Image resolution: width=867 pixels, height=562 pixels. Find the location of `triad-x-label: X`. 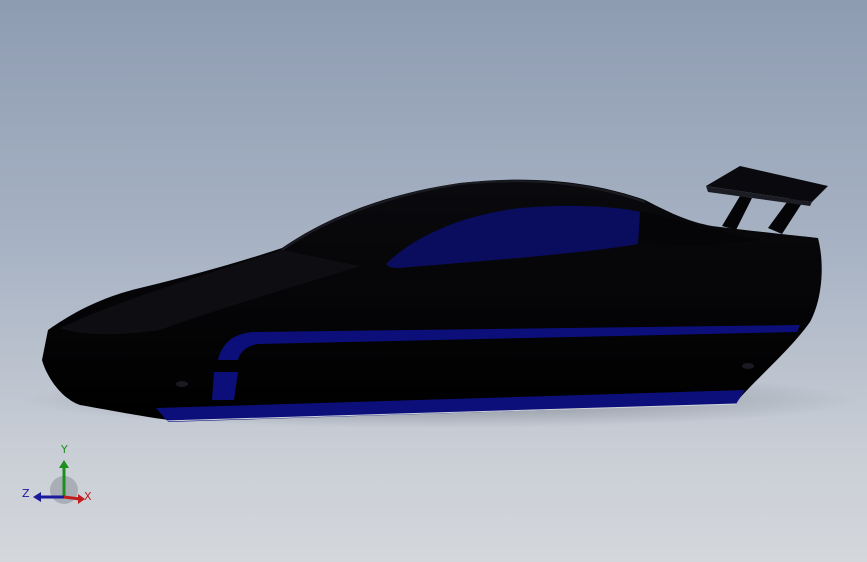

triad-x-label: X is located at coordinates (88, 496).